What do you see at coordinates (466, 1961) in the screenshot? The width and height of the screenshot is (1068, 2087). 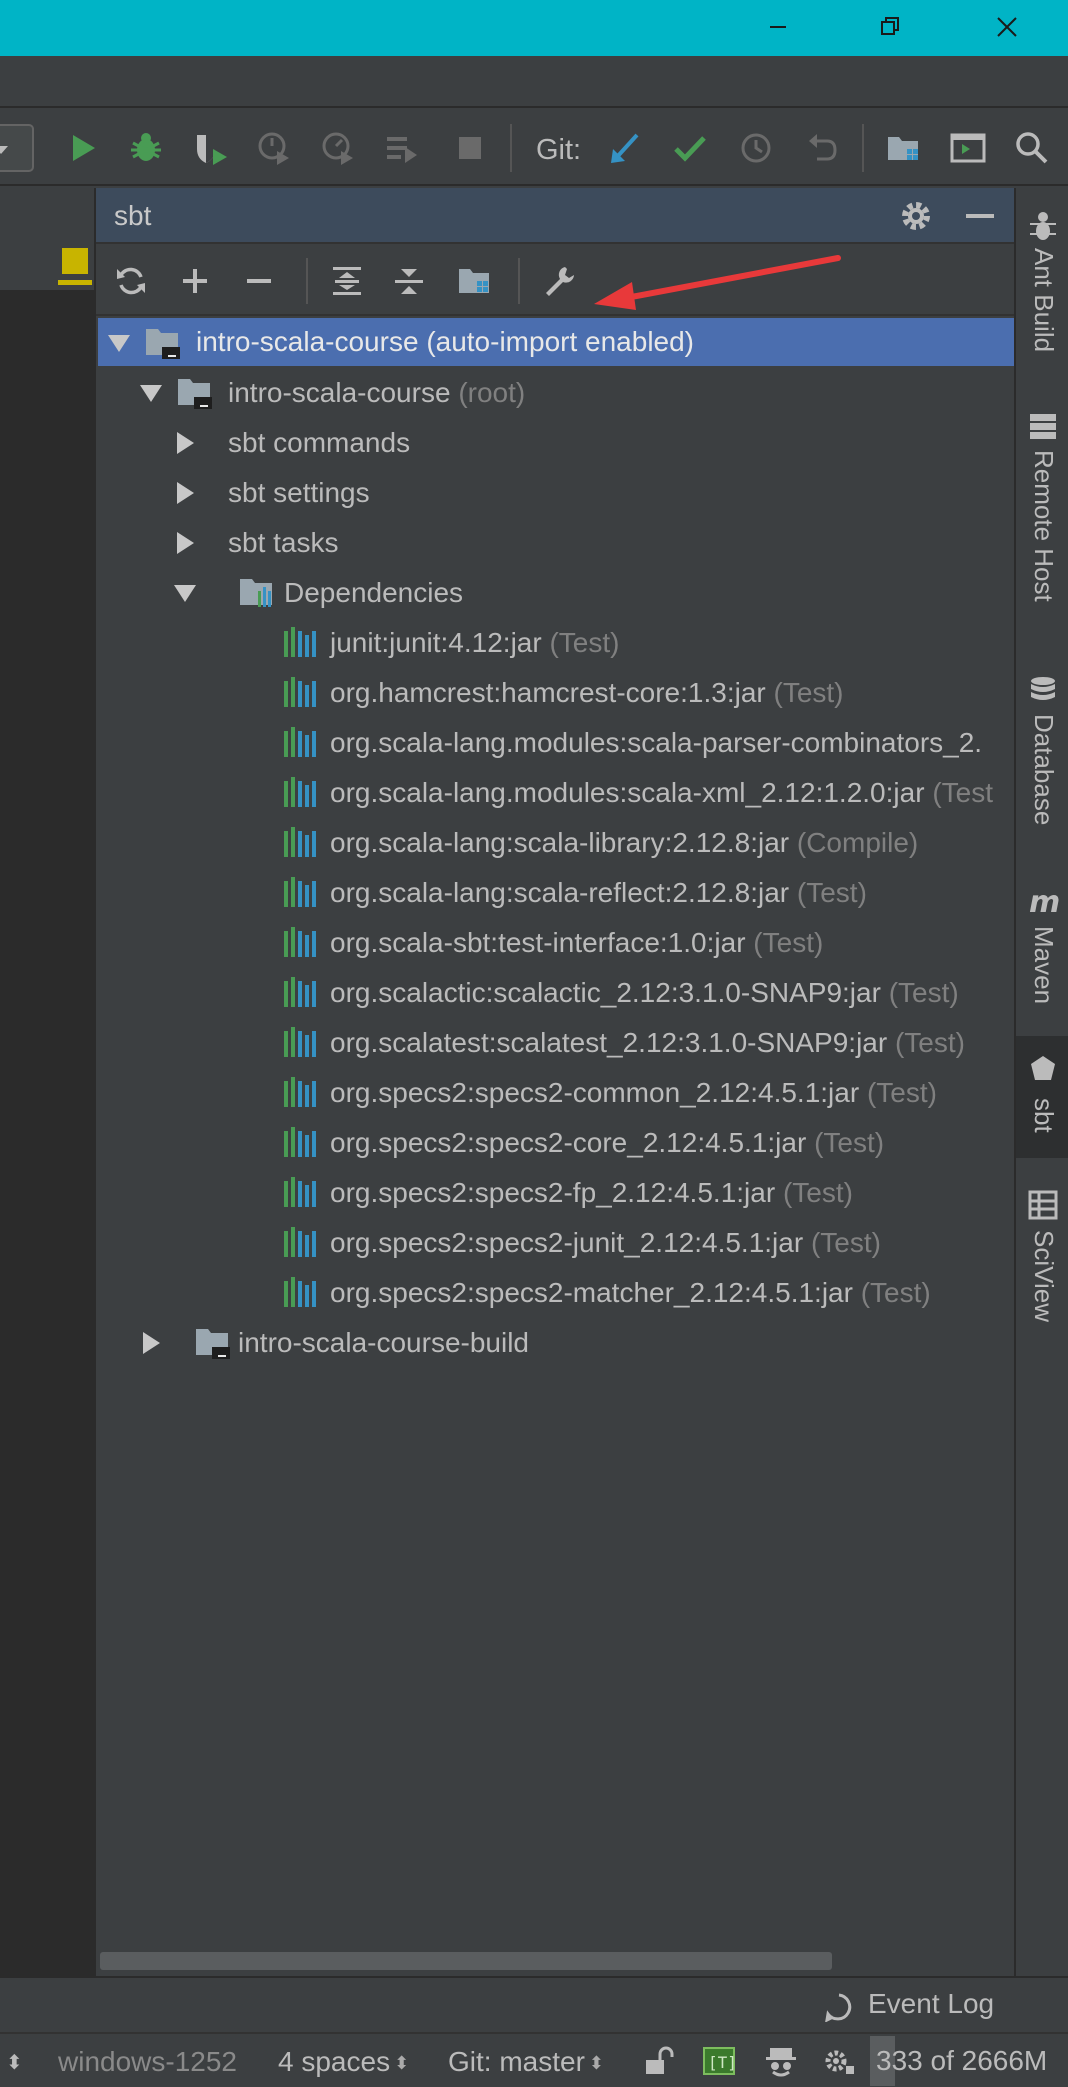 I see `horizontal-scrollbar` at bounding box center [466, 1961].